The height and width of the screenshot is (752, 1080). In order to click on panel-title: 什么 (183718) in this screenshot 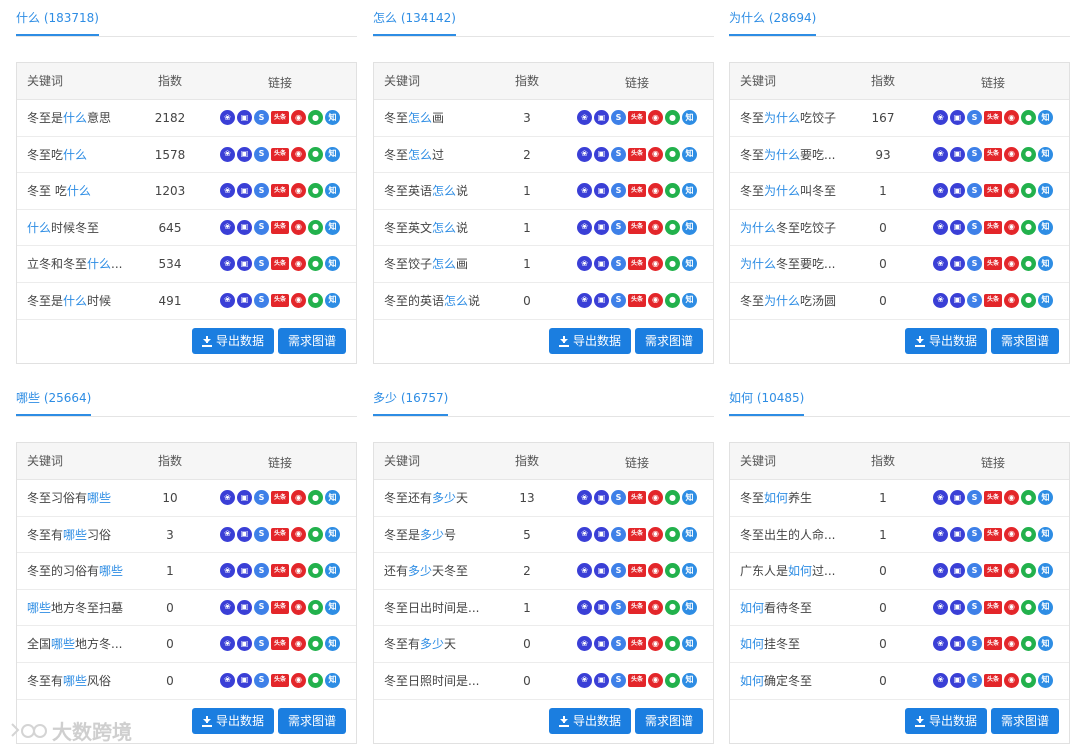, I will do `click(57, 23)`.